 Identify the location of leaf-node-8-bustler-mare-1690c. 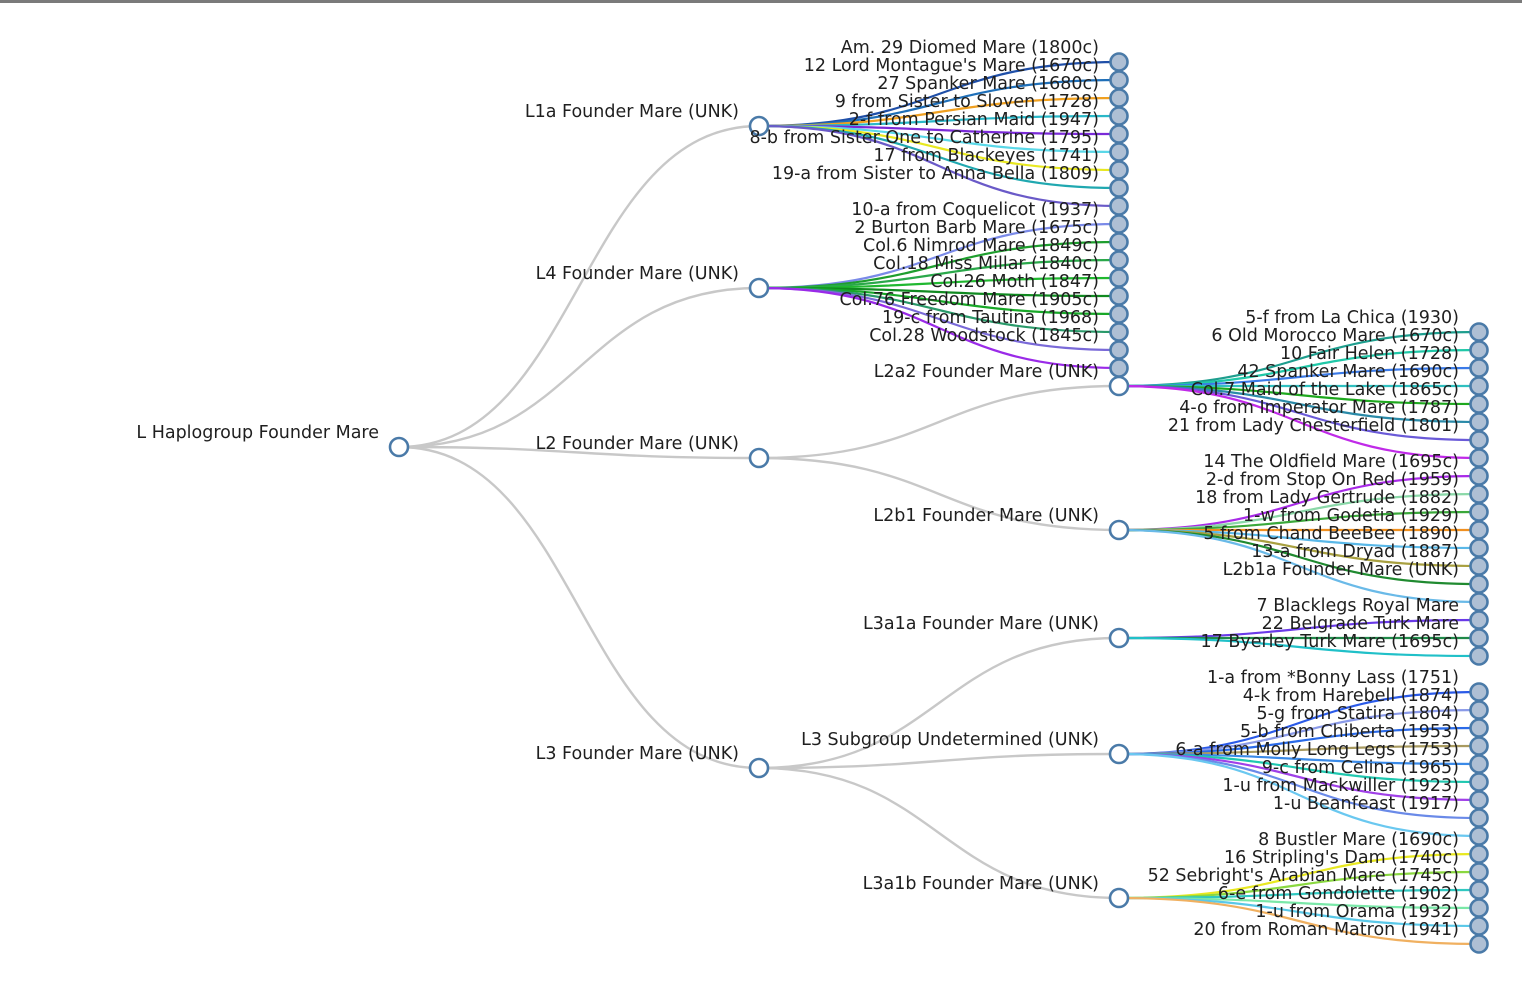
(1479, 854).